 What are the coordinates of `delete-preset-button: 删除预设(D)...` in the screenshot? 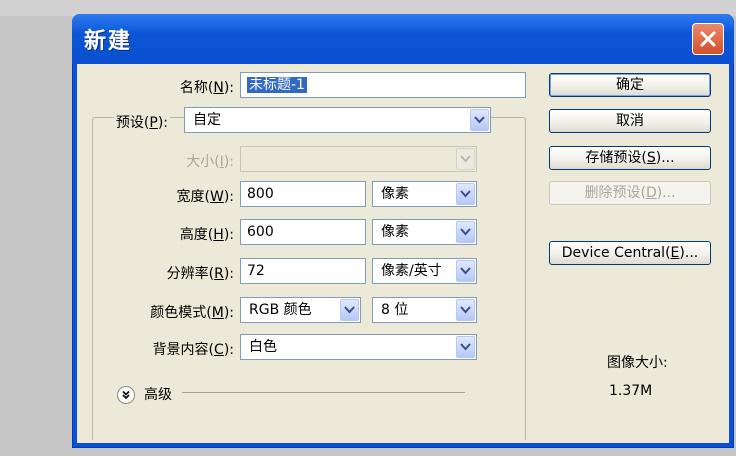 It's located at (630, 193).